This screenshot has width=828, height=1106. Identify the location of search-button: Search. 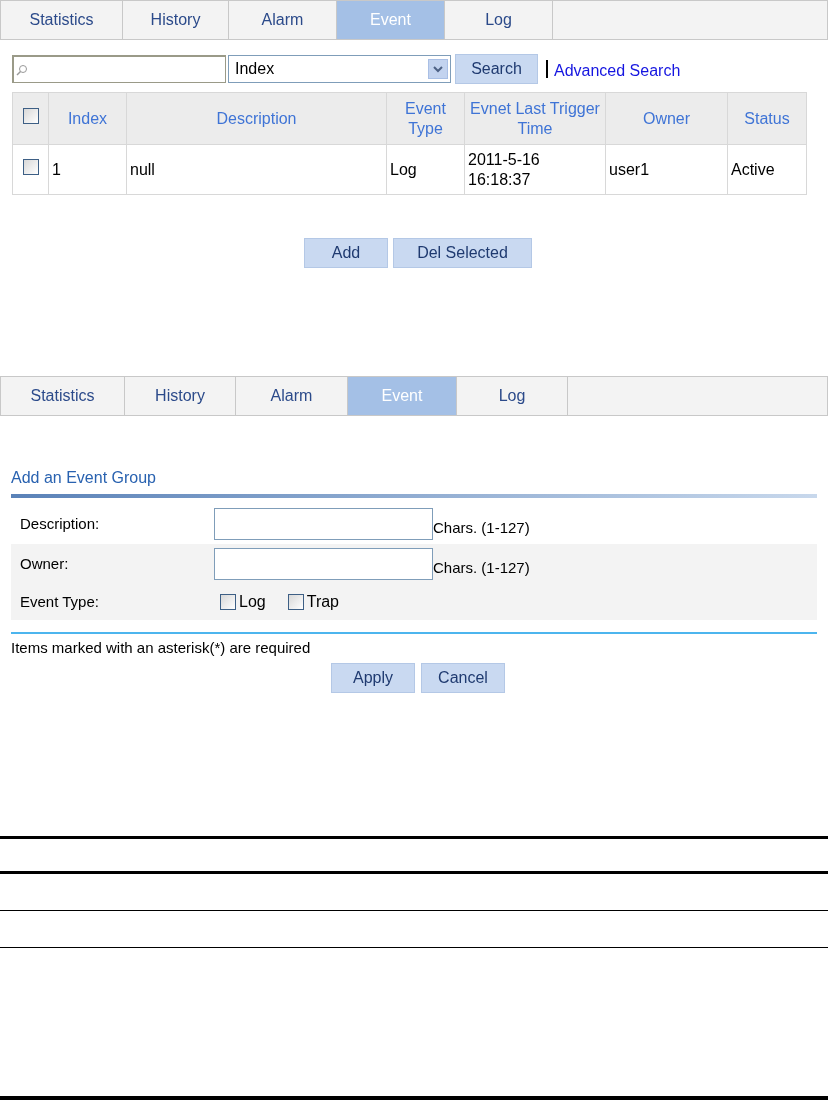
(496, 69).